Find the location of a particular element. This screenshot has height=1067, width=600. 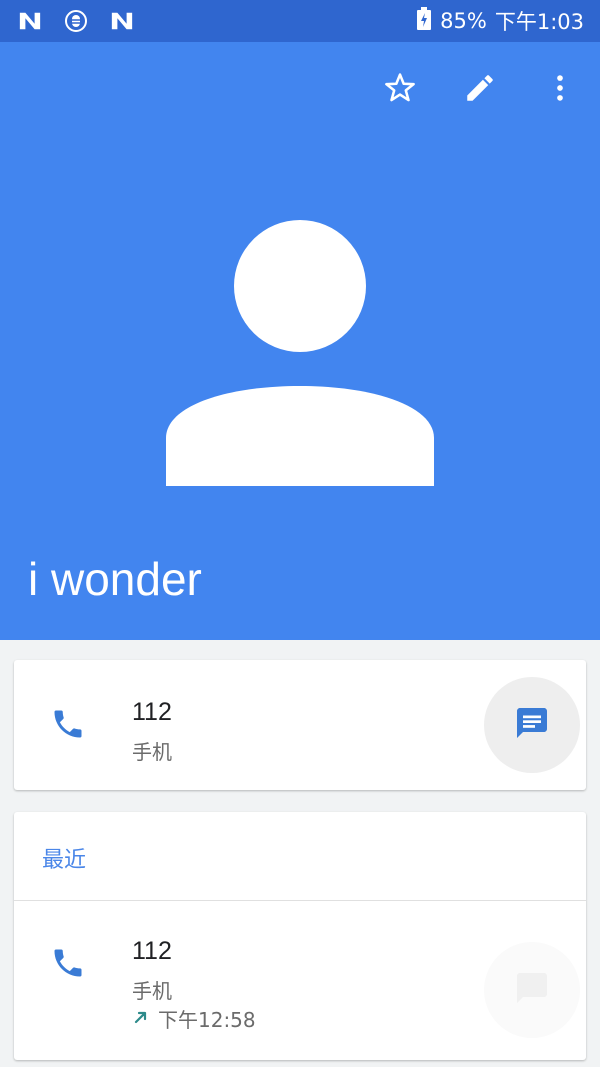

battery-percent: 85% is located at coordinates (463, 21).